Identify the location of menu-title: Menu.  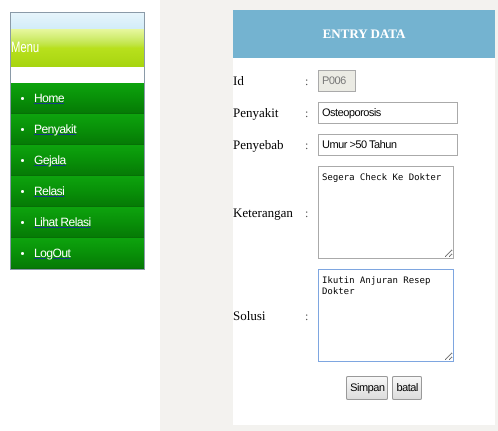
(25, 48).